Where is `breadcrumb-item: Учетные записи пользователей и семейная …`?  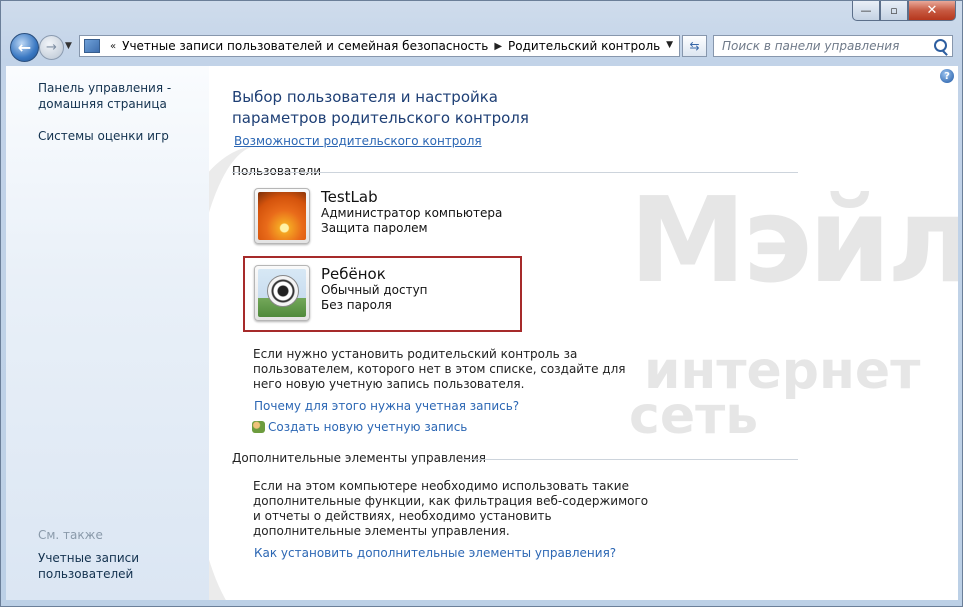
breadcrumb-item: Учетные записи пользователей и семейная … is located at coordinates (305, 46).